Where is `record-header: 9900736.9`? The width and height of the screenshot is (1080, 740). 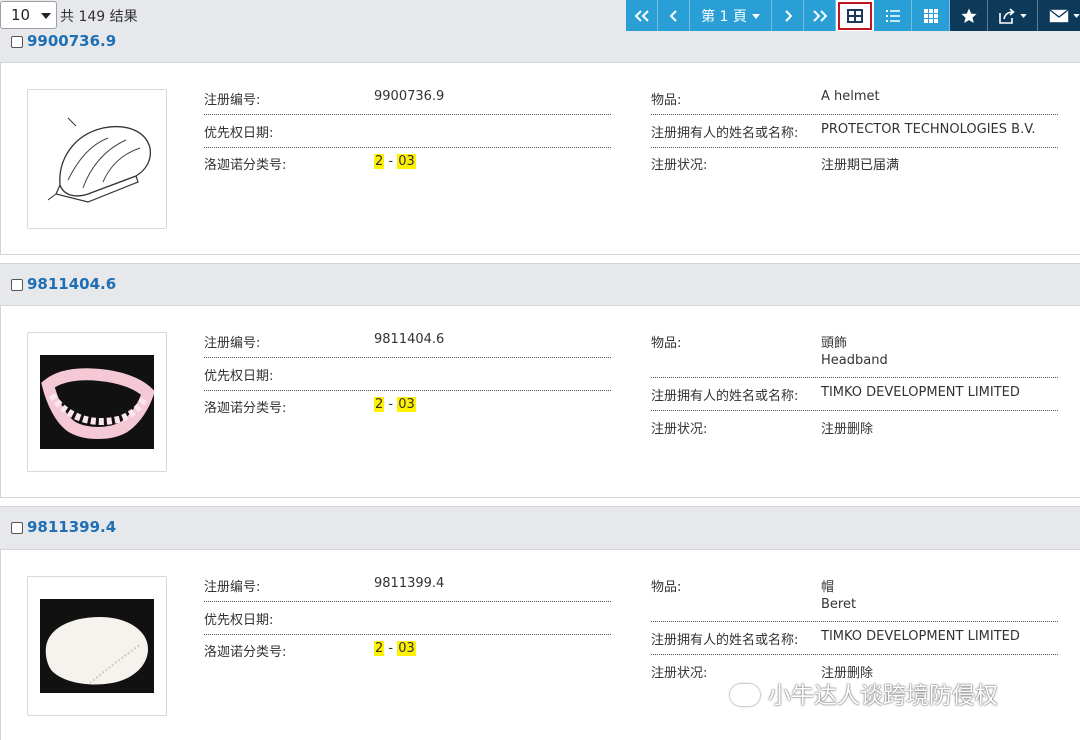 record-header: 9900736.9 is located at coordinates (540, 47).